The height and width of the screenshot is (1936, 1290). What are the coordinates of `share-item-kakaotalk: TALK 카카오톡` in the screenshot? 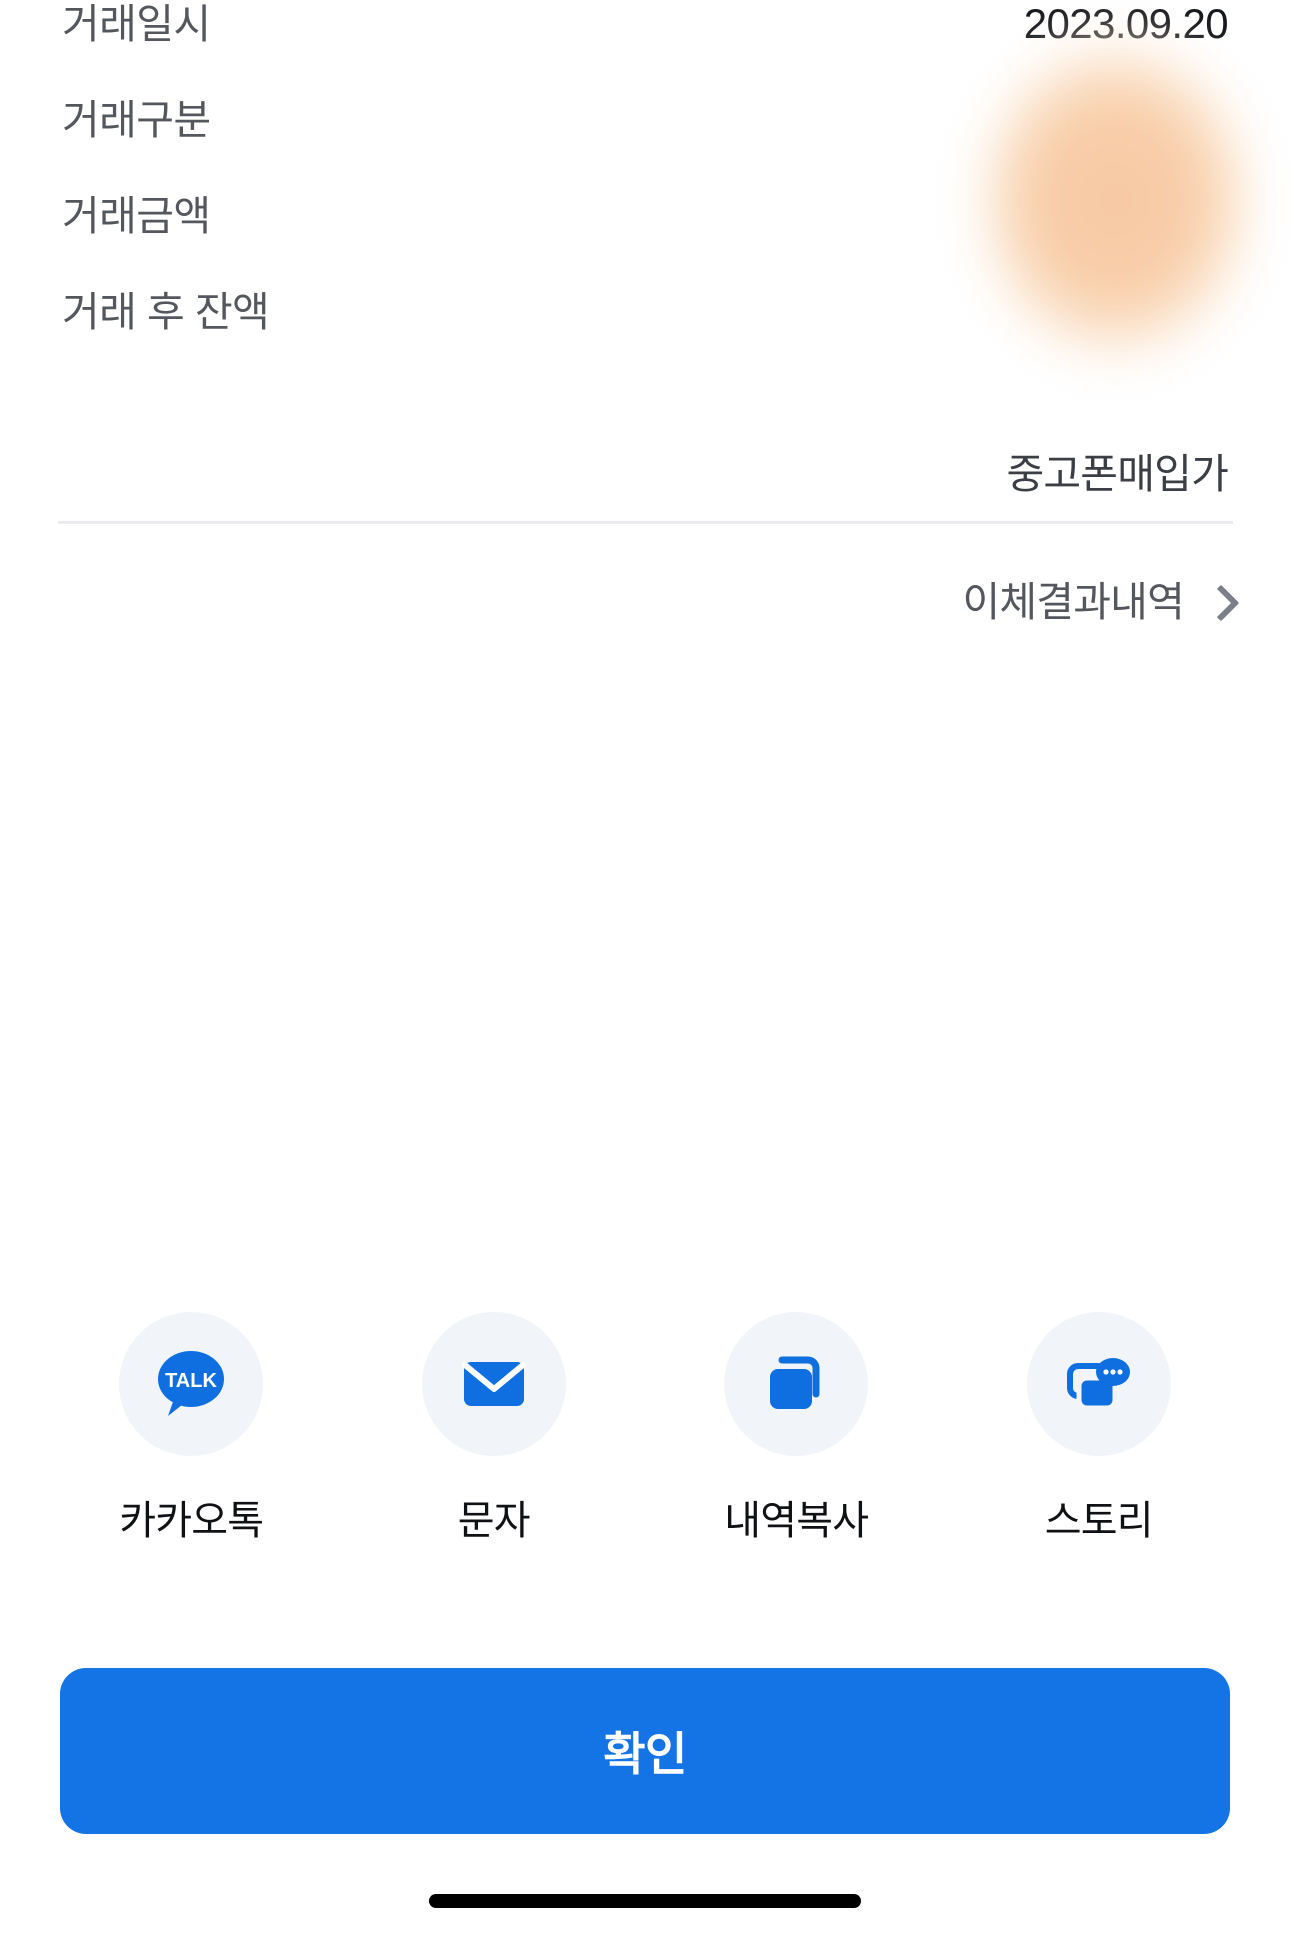 It's located at (191, 1429).